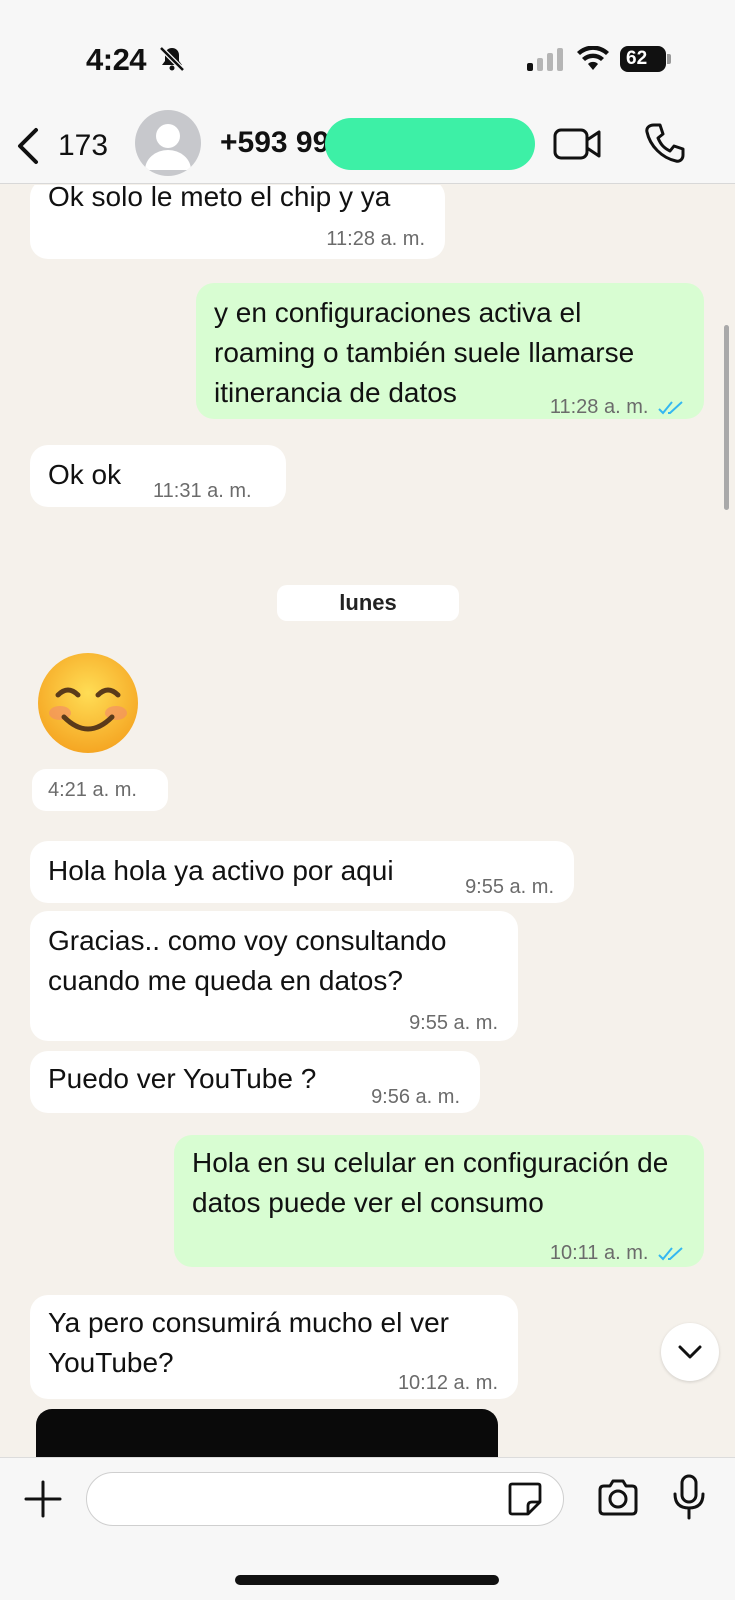 The height and width of the screenshot is (1600, 735). What do you see at coordinates (267, 1433) in the screenshot?
I see `media-message` at bounding box center [267, 1433].